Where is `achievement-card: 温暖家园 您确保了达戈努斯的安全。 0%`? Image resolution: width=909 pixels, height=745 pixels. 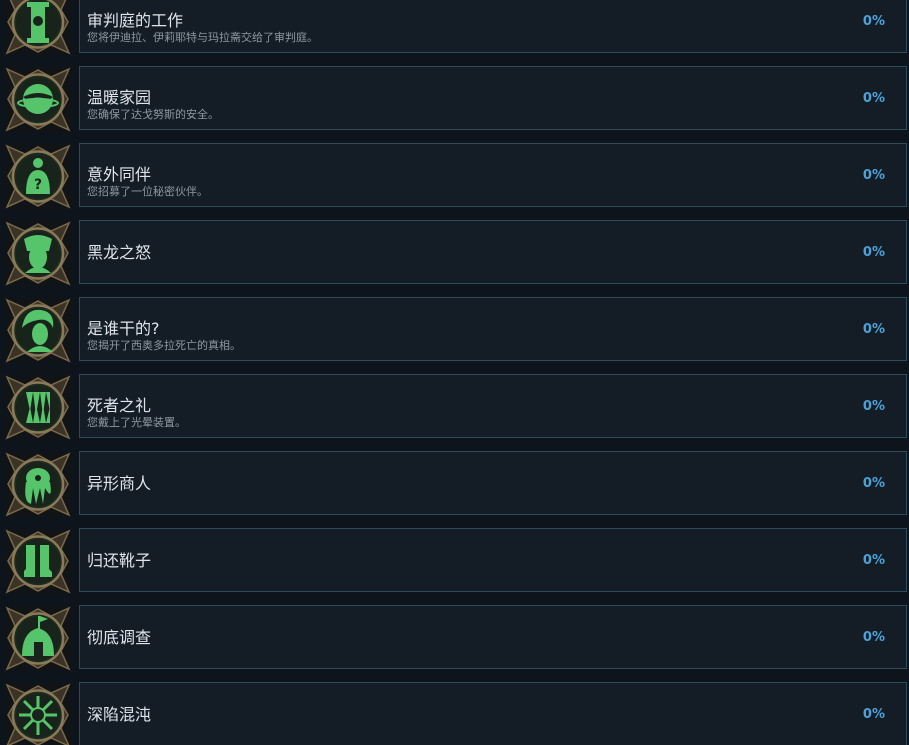
achievement-card: 温暖家园 您确保了达戈努斯的安全。 0% is located at coordinates (493, 98).